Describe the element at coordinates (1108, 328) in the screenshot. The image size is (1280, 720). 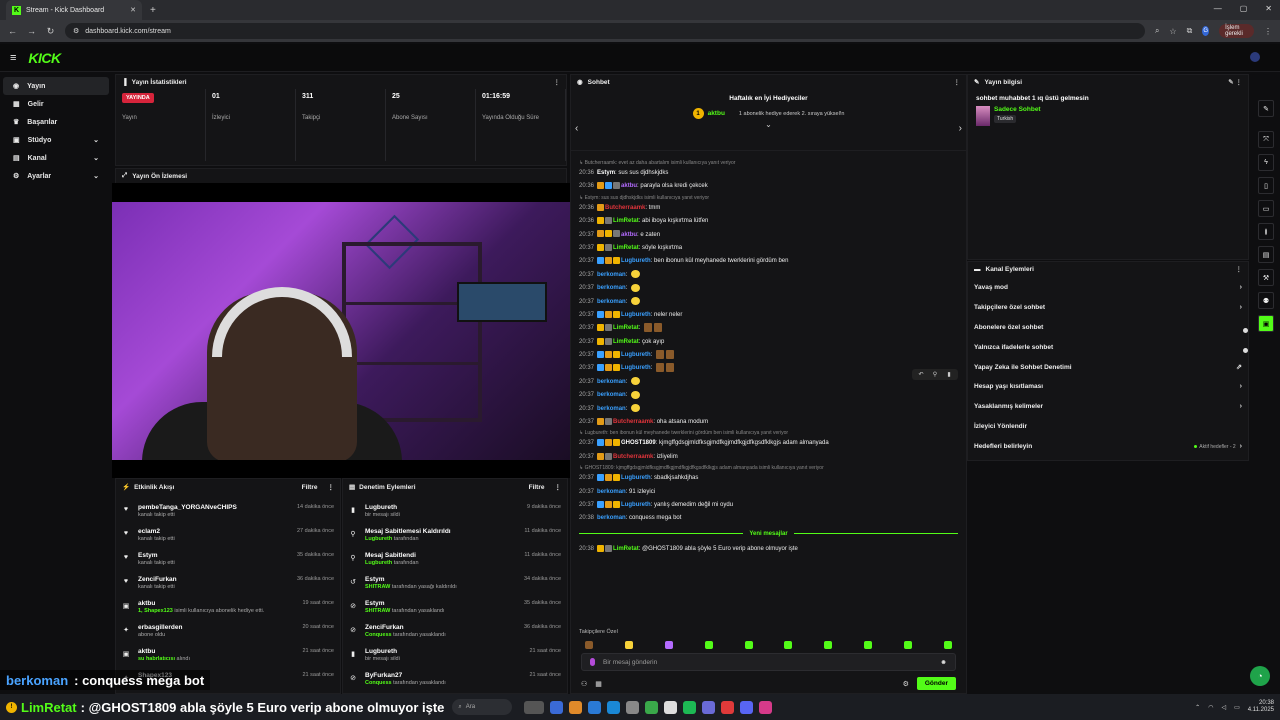
I see `channel-action-item: Abonelere özel sohbet` at that location.